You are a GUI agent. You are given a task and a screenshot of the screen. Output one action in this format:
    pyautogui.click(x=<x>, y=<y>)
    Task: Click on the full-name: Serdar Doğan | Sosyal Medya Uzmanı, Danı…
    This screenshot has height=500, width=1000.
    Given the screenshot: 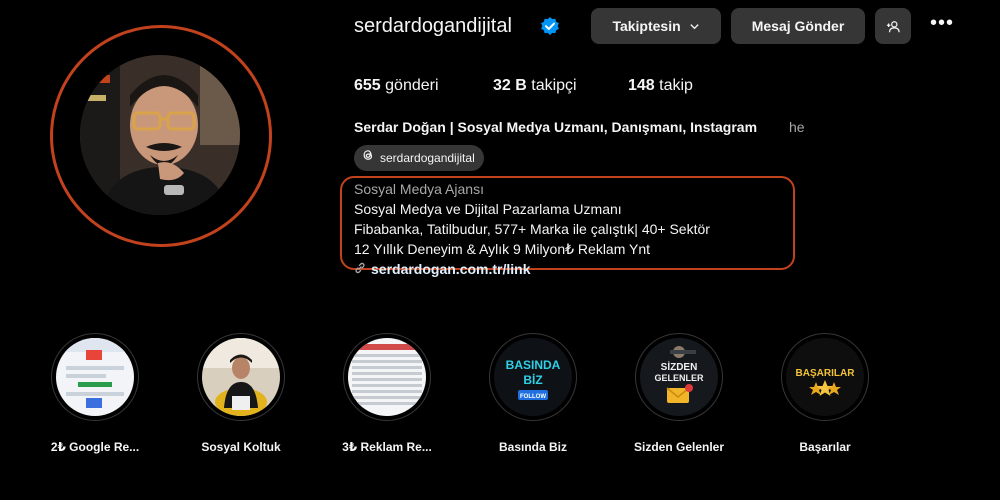 What is the action you would take?
    pyautogui.click(x=556, y=127)
    